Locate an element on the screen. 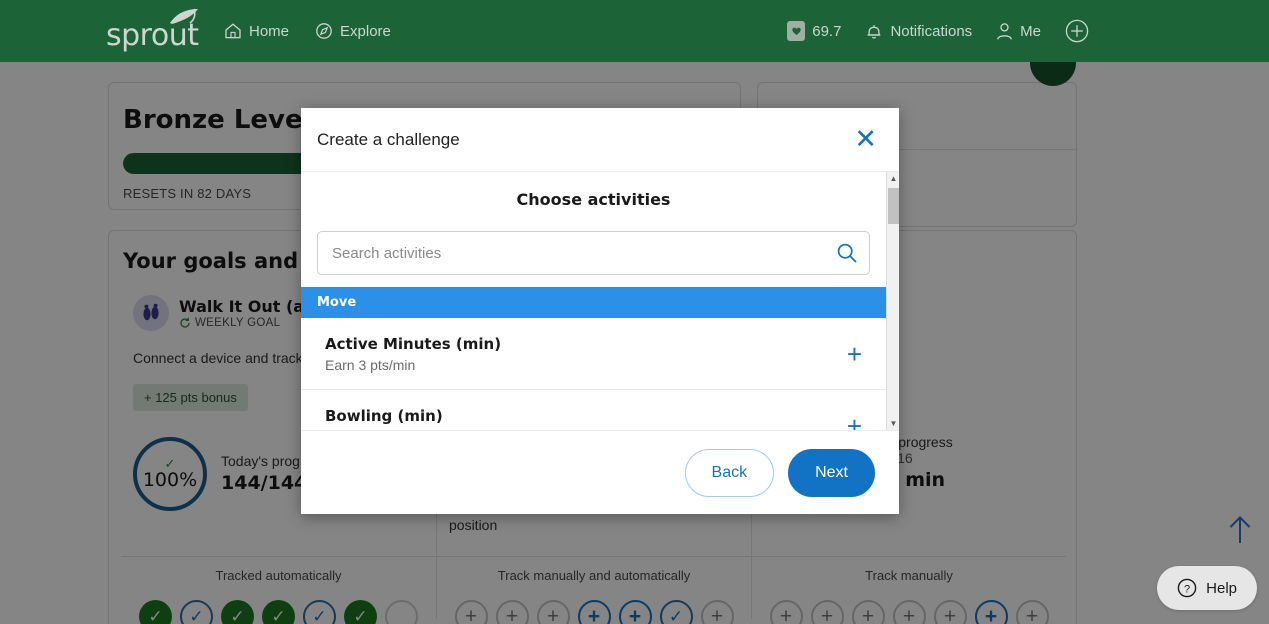 Image resolution: width=1269 pixels, height=624 pixels. activity-text: Active Minutes (min) Earn 3 pts/min is located at coordinates (582, 354).